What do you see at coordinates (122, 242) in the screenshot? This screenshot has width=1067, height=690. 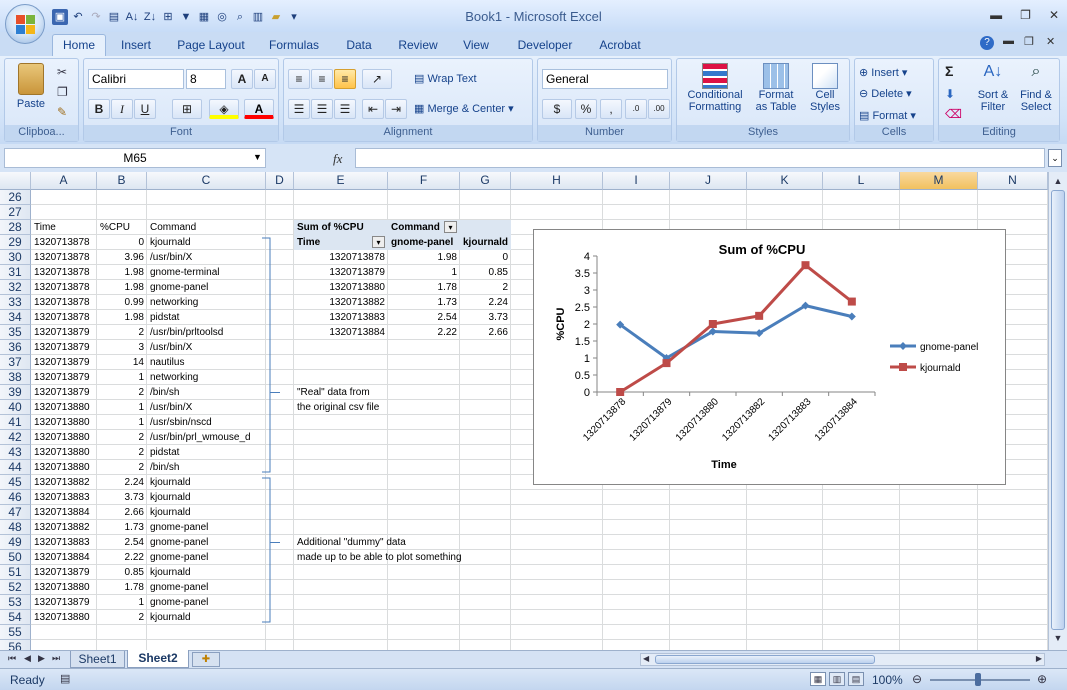 I see `cell-b29: 0` at bounding box center [122, 242].